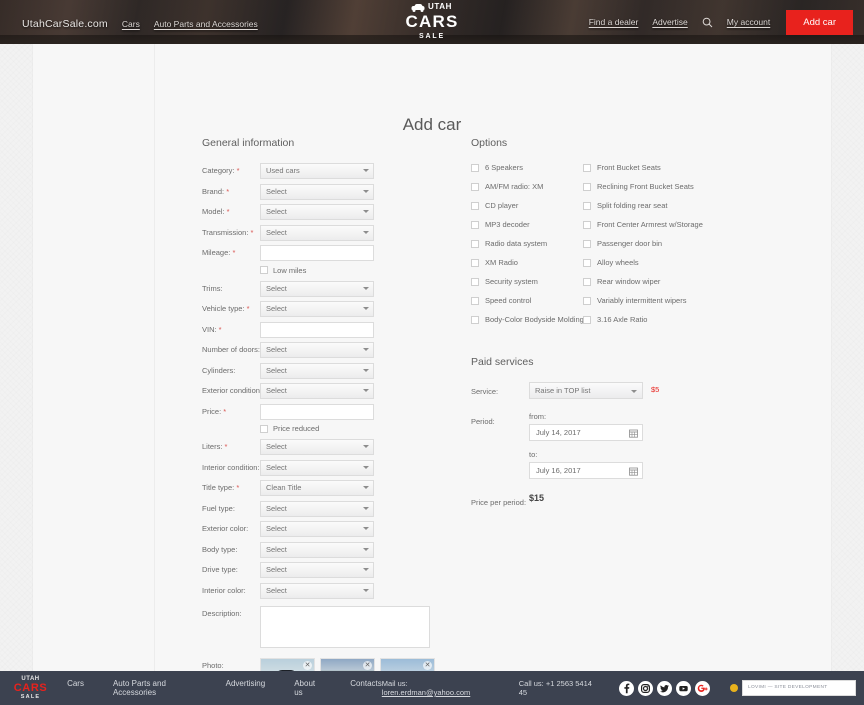 The width and height of the screenshot is (864, 705). What do you see at coordinates (618, 262) in the screenshot?
I see `option-label: Alloy wheels` at bounding box center [618, 262].